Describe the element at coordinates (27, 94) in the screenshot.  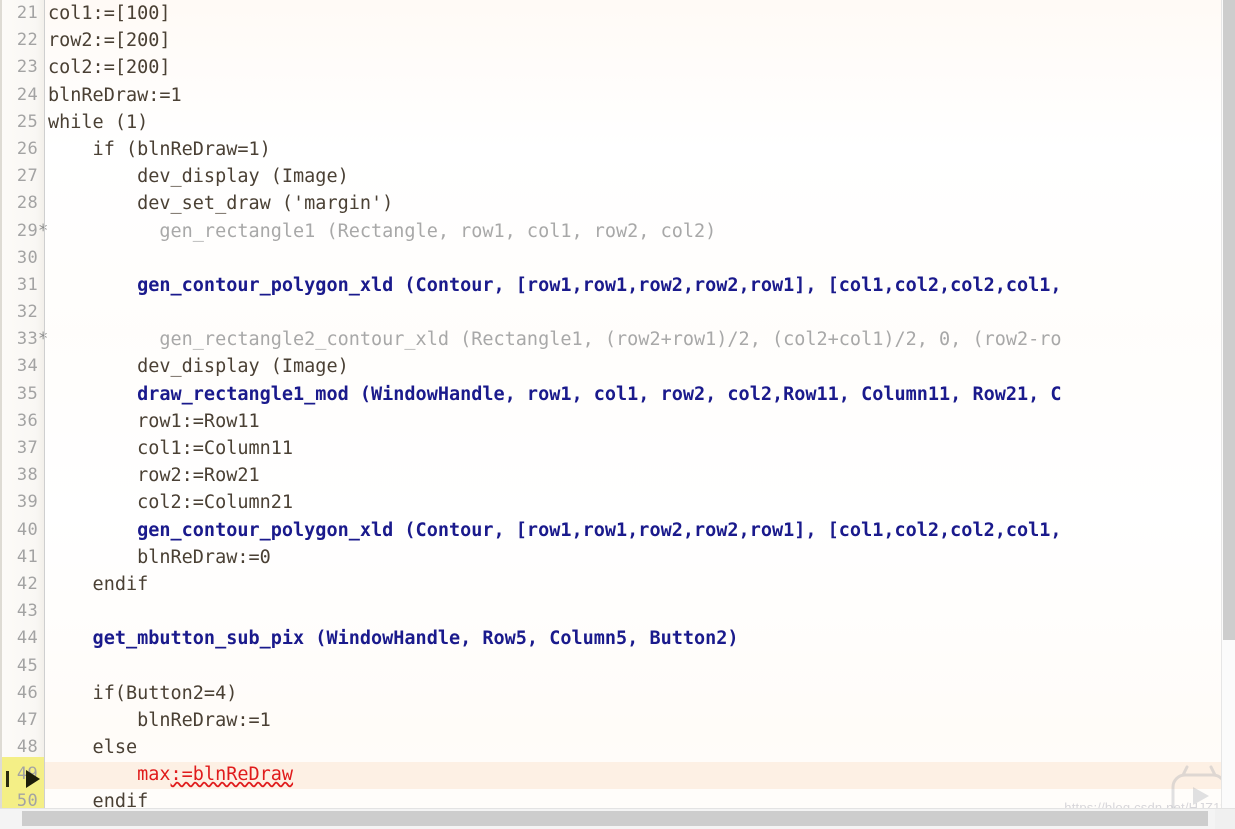
I see `line-number: 24` at that location.